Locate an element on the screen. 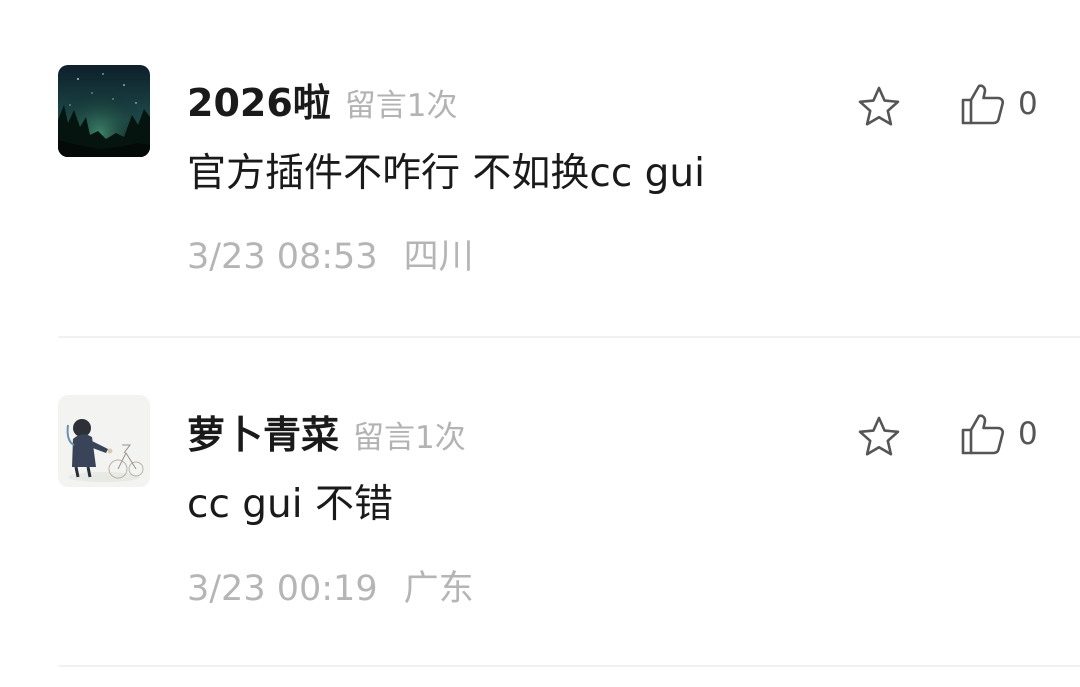  username: 萝卜青菜 is located at coordinates (263, 431).